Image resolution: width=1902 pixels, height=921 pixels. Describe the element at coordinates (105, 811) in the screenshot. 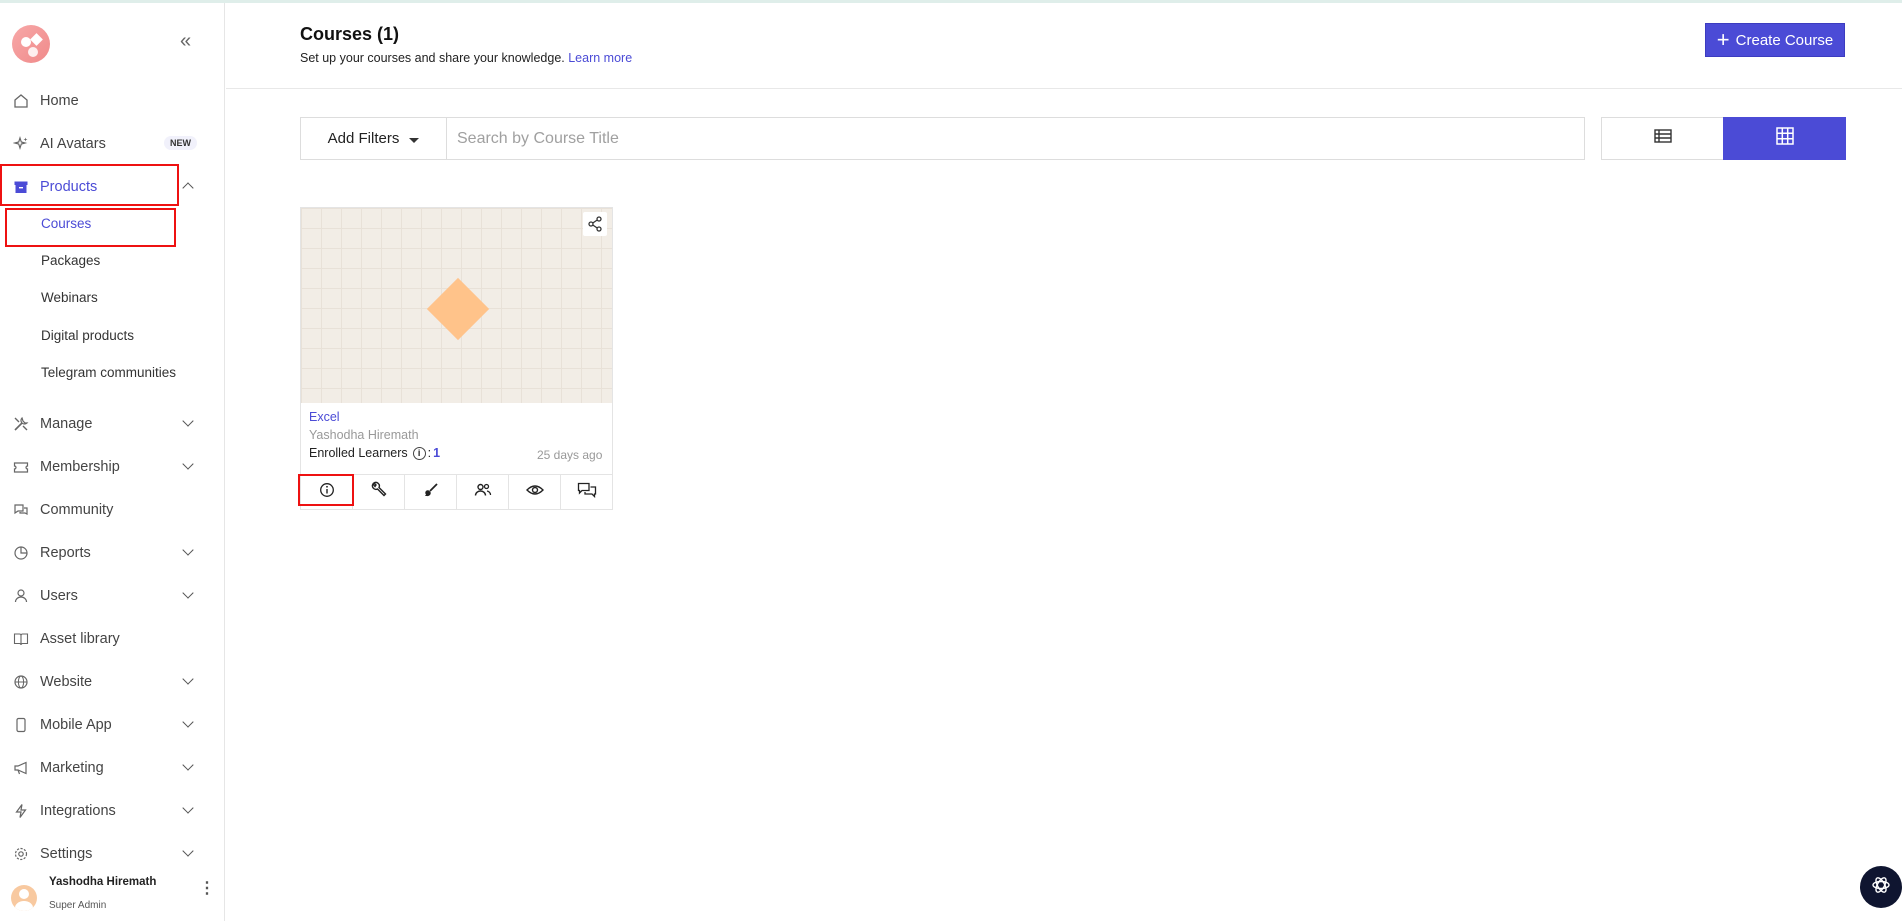

I see `sidebar-item-integrations: Integrations` at that location.